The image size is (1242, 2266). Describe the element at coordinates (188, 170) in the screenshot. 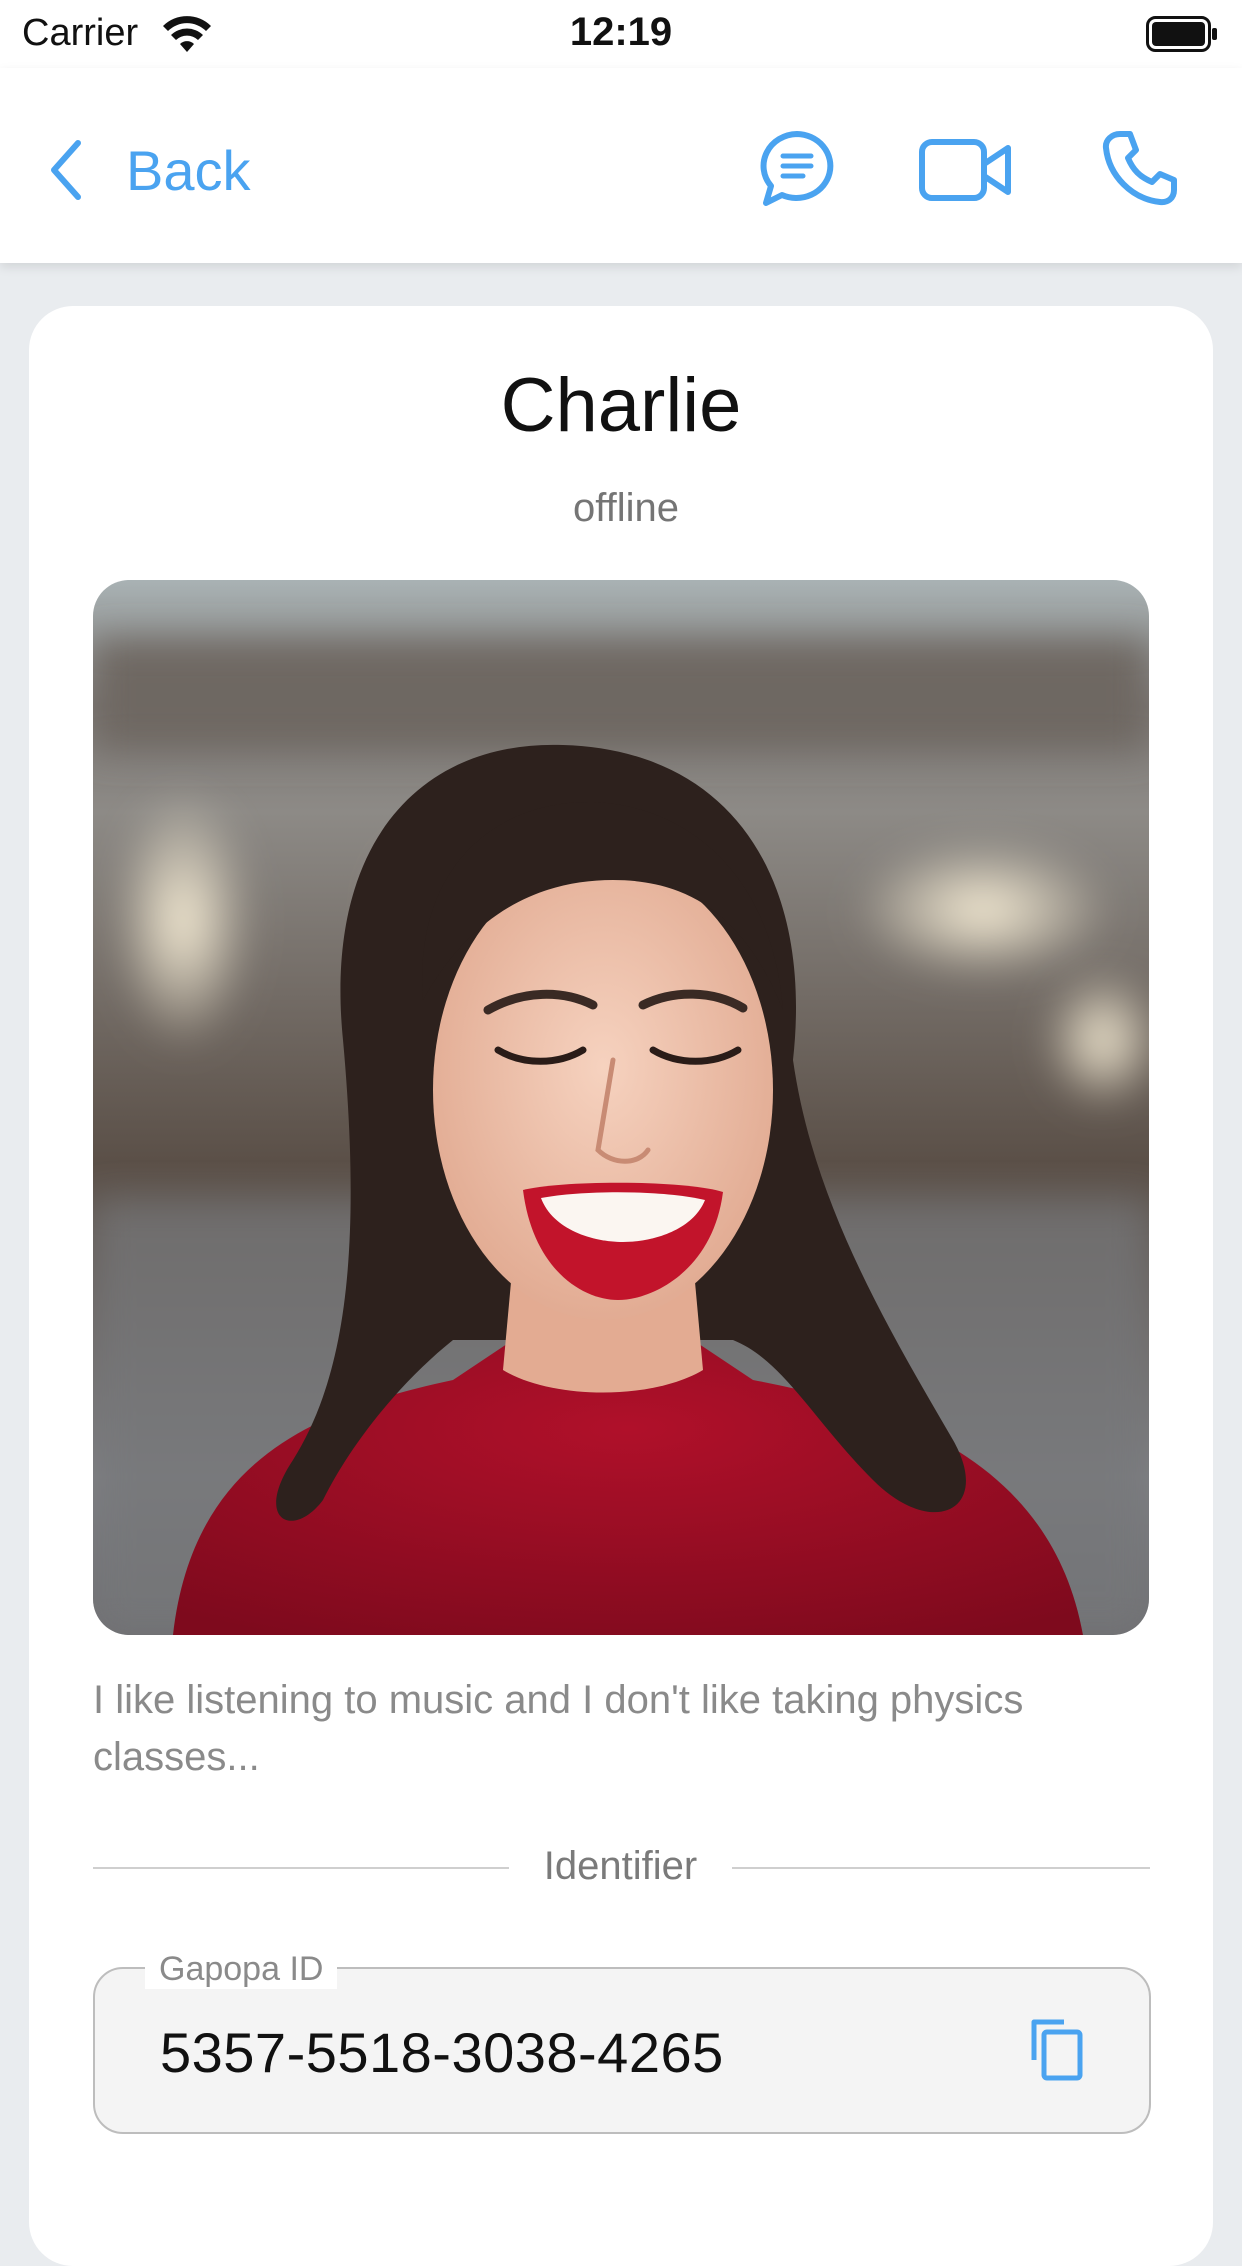

I see `back-label: Back` at that location.